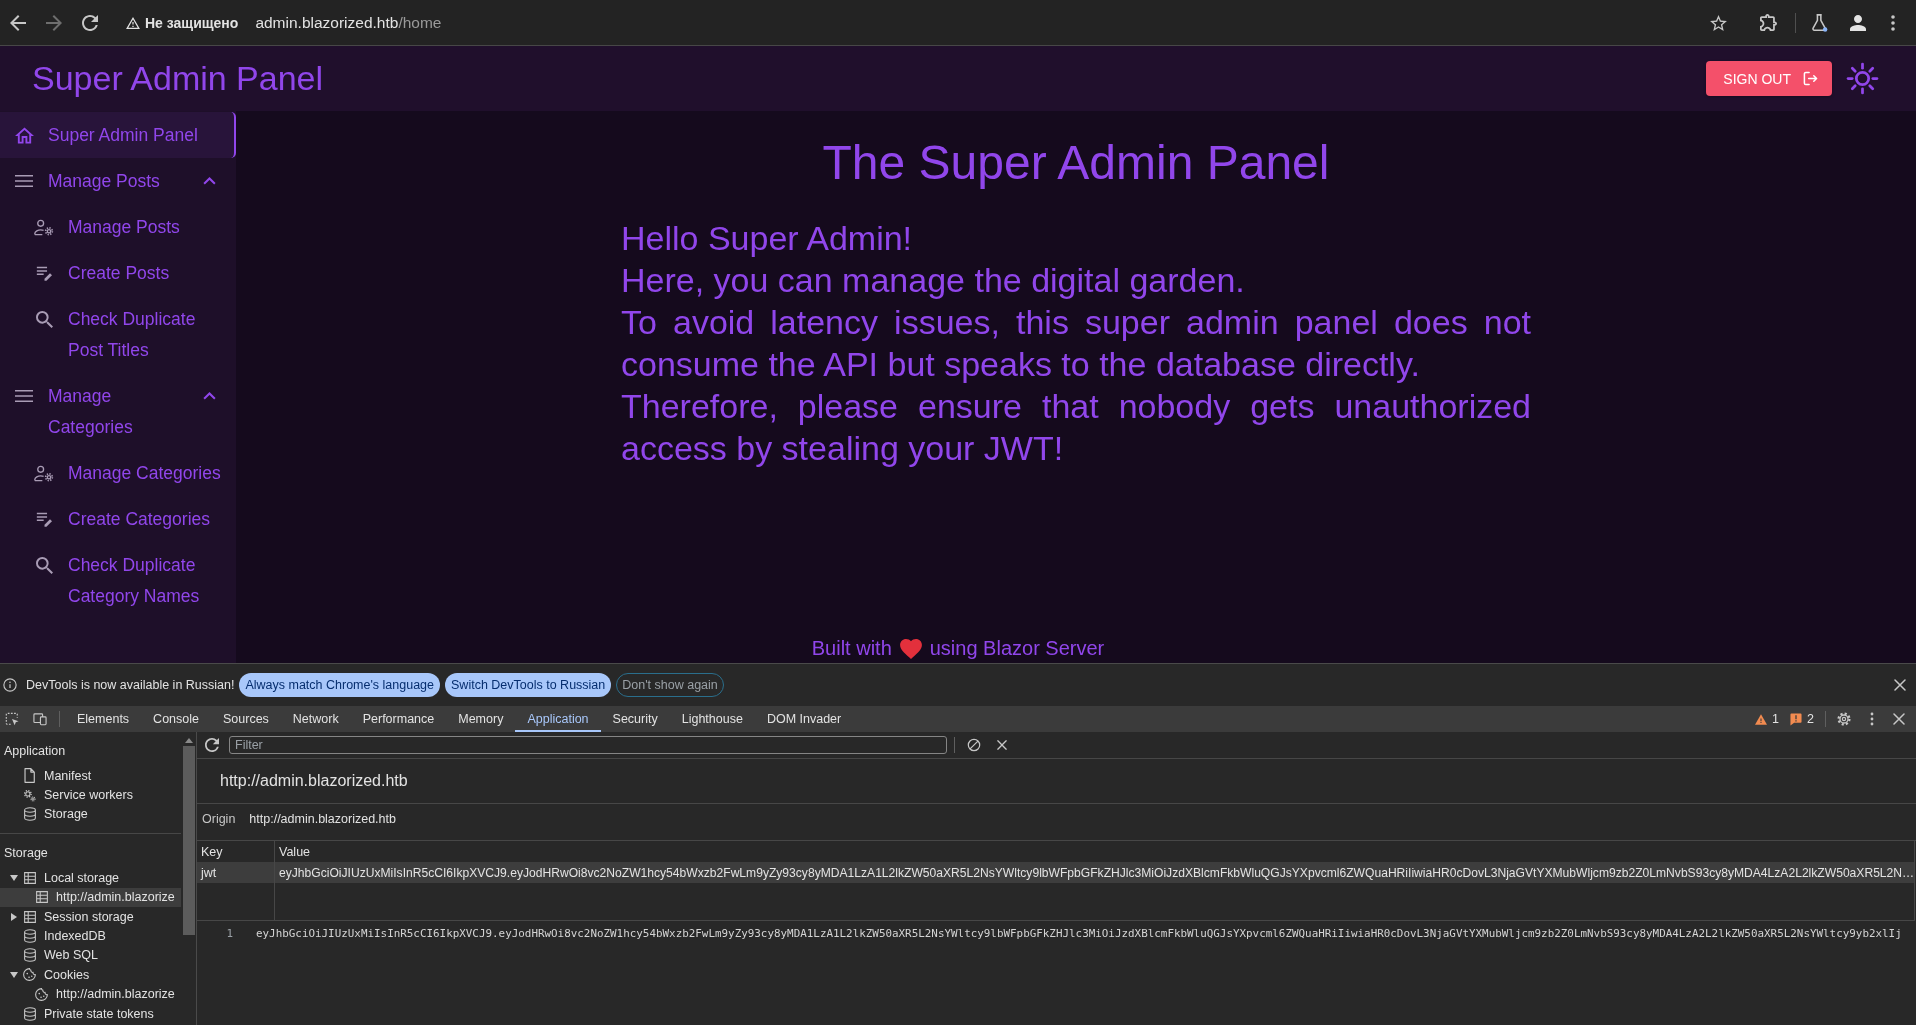  I want to click on code-line: eyJhbGciOiJIUzUxMiIsInR5cCI6IkpXVCJ9.eyJodHRwOi8vc2NoZW1hcy54bWxzb2FwLm9yZy93cy8yMDA1LzA1L2lkZW50aXR5L2NsYWltcy9lbWFpbGFkZHJlc3MiOiJzdXBlcmFkbWluQGJsYXpvcml6ZWQuaHRiIiwiaHR0cDovL3NjaGVtYXMubWljcm9zb2Z0LmNvbS93cy8yMDA4LzA2L2lkZW50aXR5L2NsYWltcy9yb2xlIj, so click(1079, 933).